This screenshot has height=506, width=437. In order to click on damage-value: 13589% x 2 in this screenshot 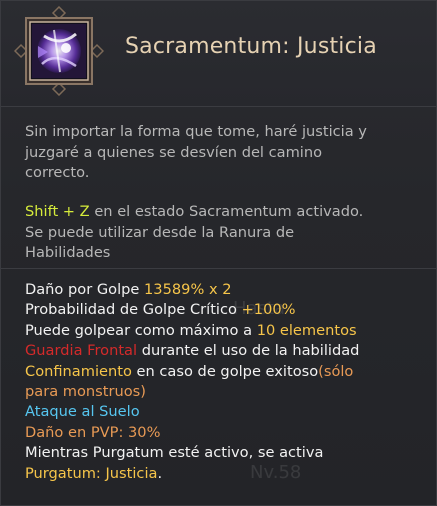, I will do `click(188, 289)`.